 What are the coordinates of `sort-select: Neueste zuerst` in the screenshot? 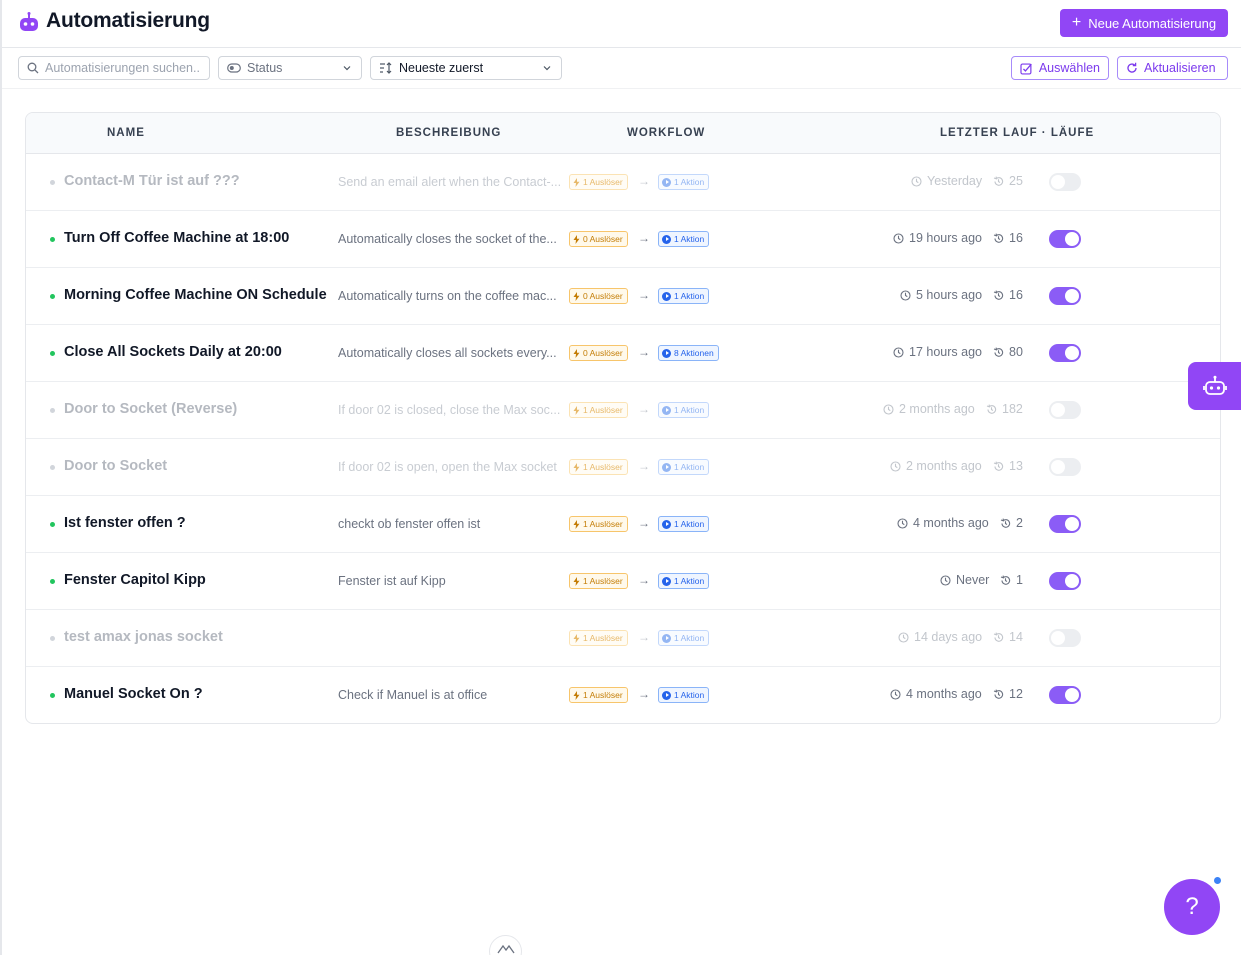 It's located at (466, 68).